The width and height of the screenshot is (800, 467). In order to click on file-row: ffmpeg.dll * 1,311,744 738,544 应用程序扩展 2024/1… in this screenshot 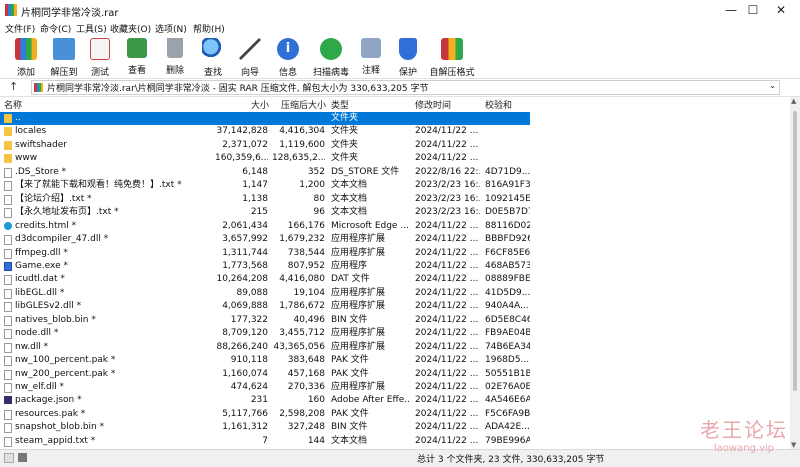, I will do `click(395, 253)`.